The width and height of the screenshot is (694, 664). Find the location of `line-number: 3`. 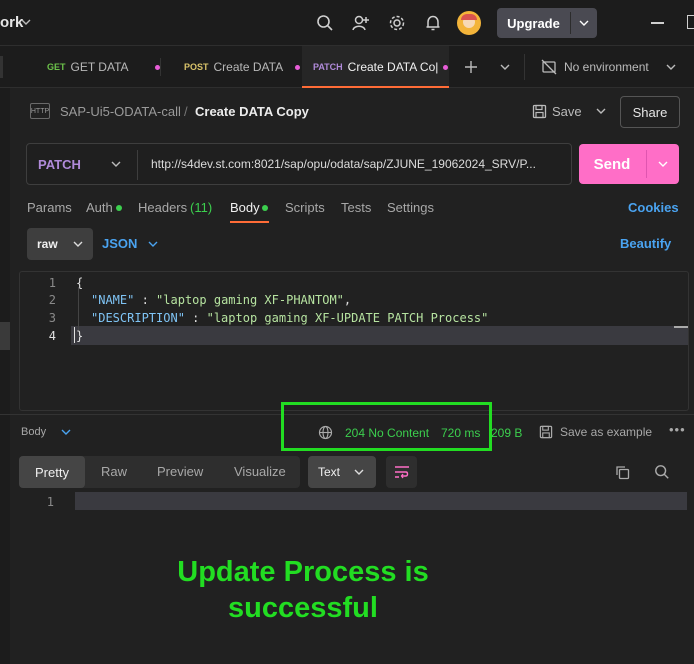

line-number: 3 is located at coordinates (52, 318).